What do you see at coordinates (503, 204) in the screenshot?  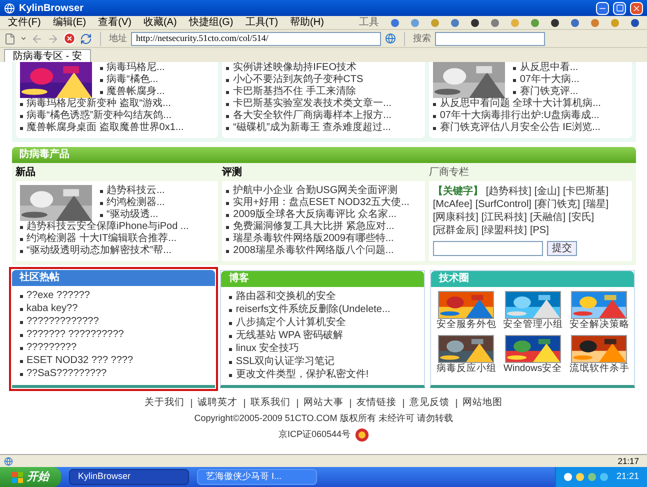 I see `keyword-link: [SurfControl]` at bounding box center [503, 204].